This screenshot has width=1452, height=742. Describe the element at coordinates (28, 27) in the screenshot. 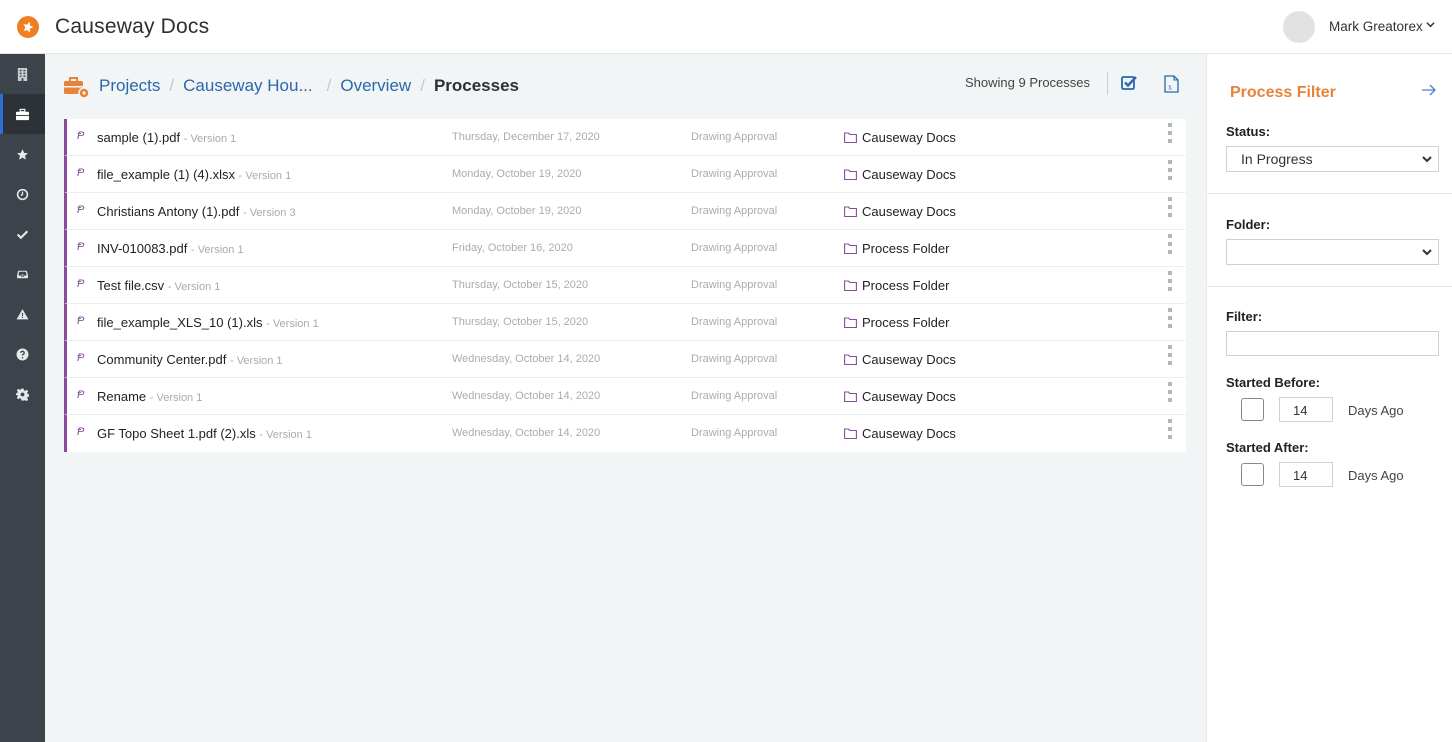

I see `app-logo-icon` at that location.